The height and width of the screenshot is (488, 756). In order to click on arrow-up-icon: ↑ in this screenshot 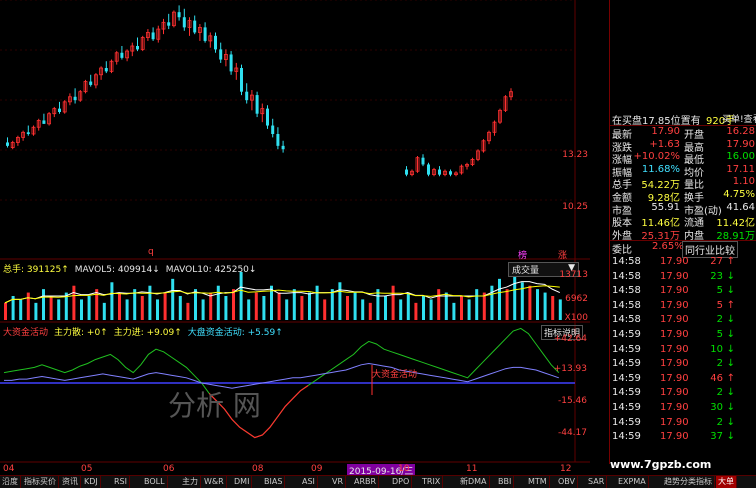, I will do `click(730, 305)`.